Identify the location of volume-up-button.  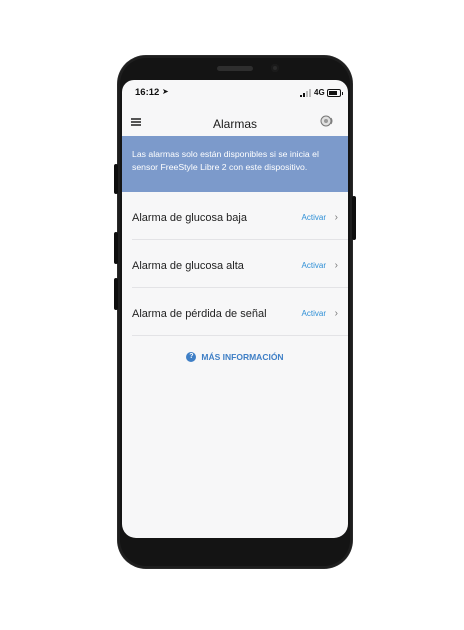
(116, 179).